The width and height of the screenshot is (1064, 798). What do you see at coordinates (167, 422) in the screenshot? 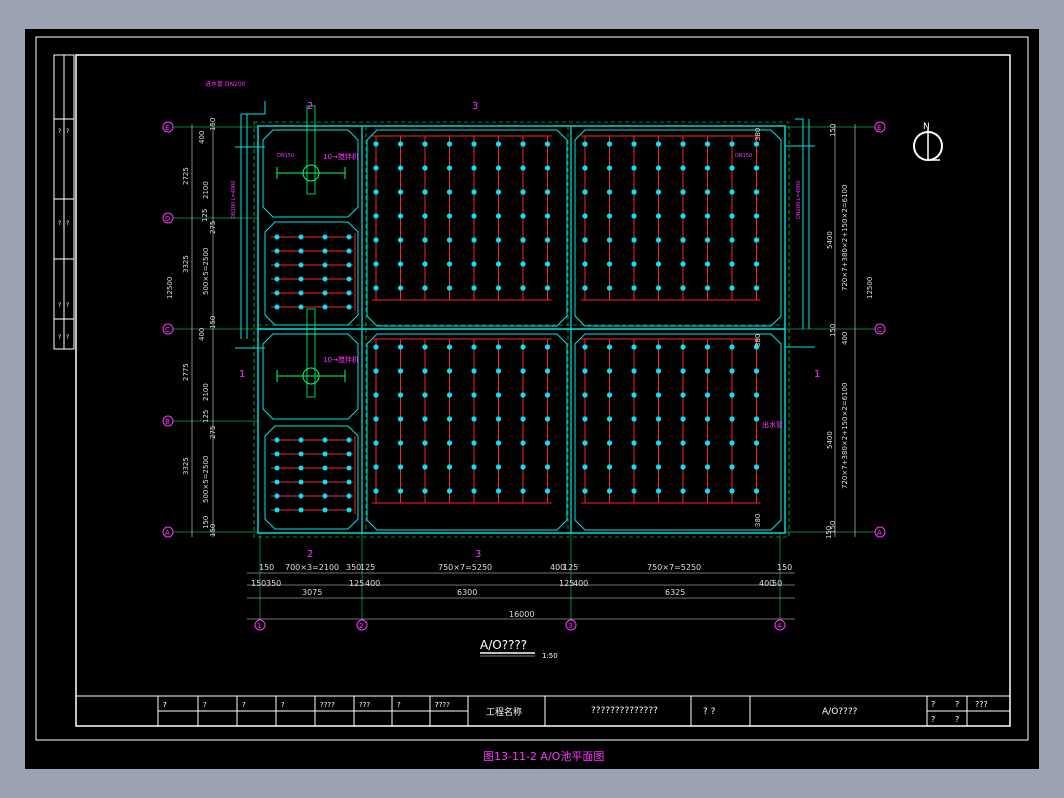
I see `axis-label: B` at bounding box center [167, 422].